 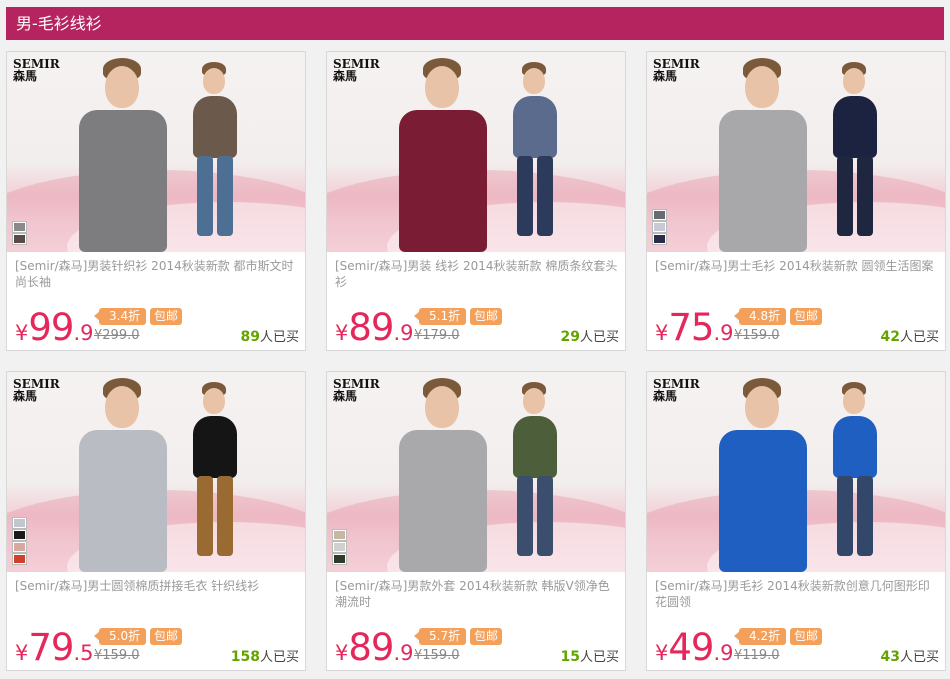 I want to click on section-header: 男-毛衫线衫, so click(x=475, y=23).